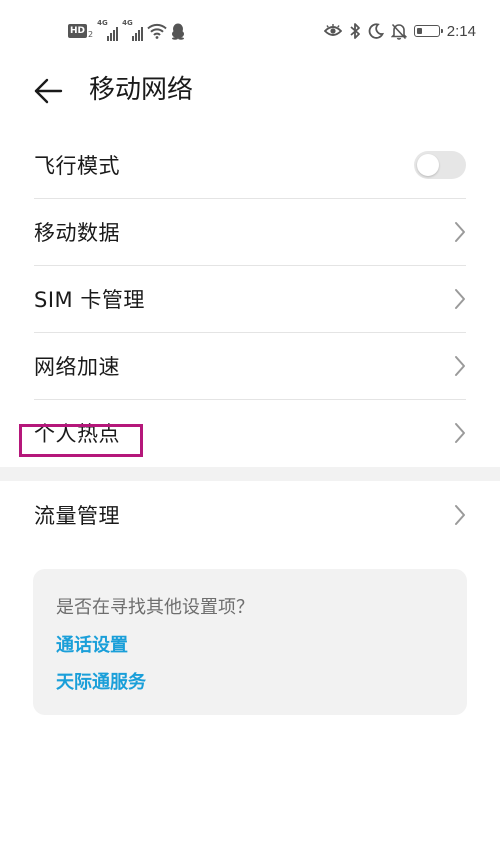 The height and width of the screenshot is (866, 500). I want to click on setting-personal-hotspot: 个人热点, so click(250, 432).